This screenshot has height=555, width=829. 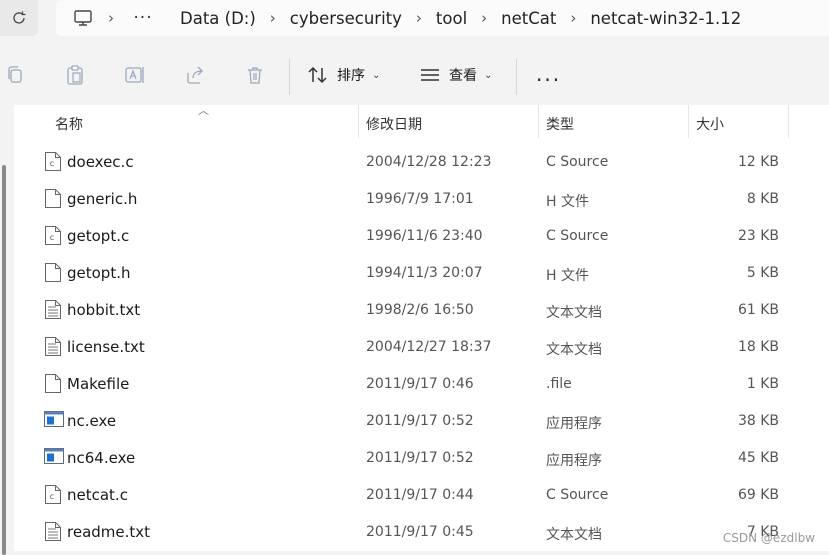 I want to click on file-name: Makefile, so click(x=98, y=384).